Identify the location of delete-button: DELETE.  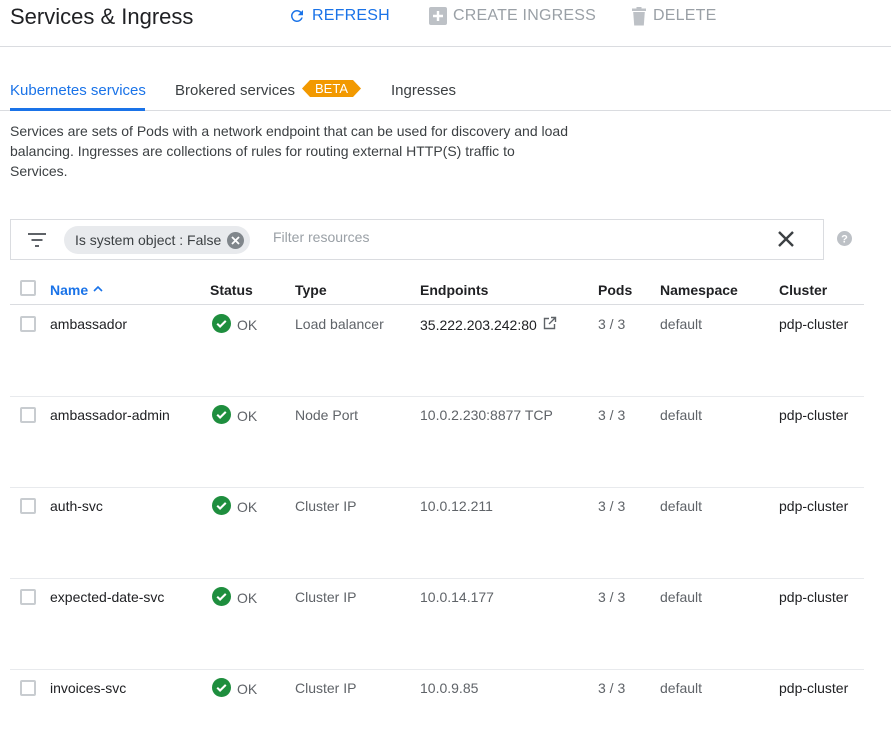
(673, 16).